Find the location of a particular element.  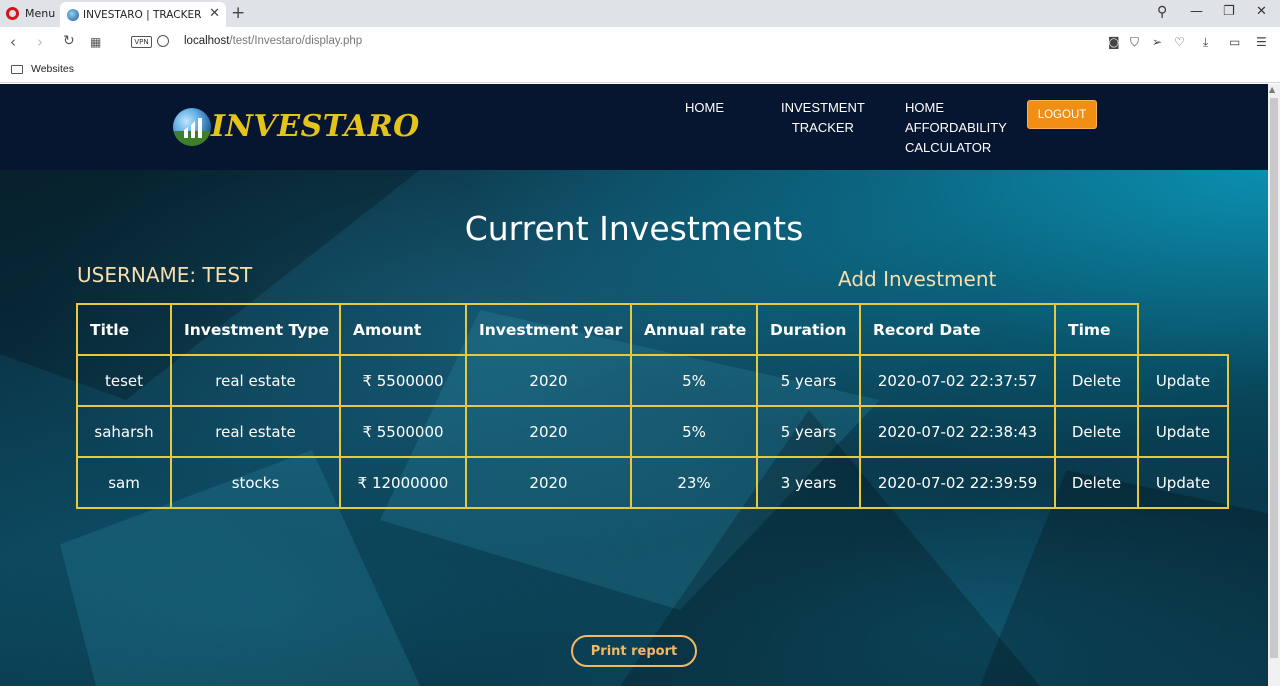

url-host: localhost is located at coordinates (207, 41).